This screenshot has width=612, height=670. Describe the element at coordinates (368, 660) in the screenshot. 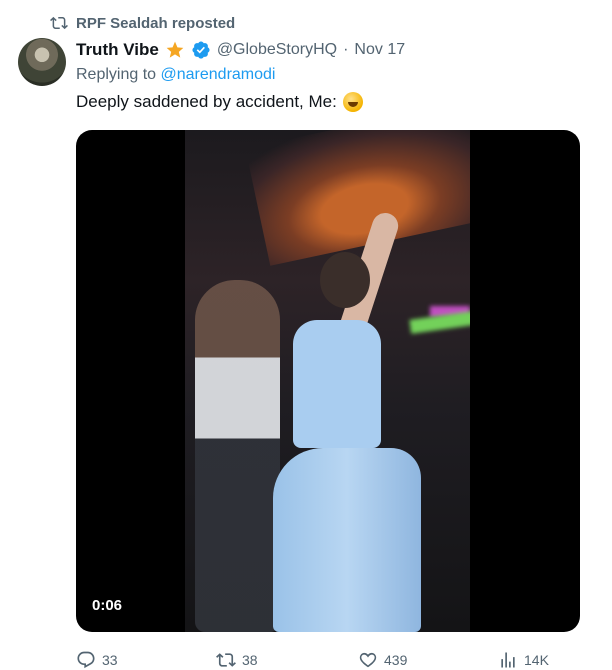

I see `heart-icon` at that location.